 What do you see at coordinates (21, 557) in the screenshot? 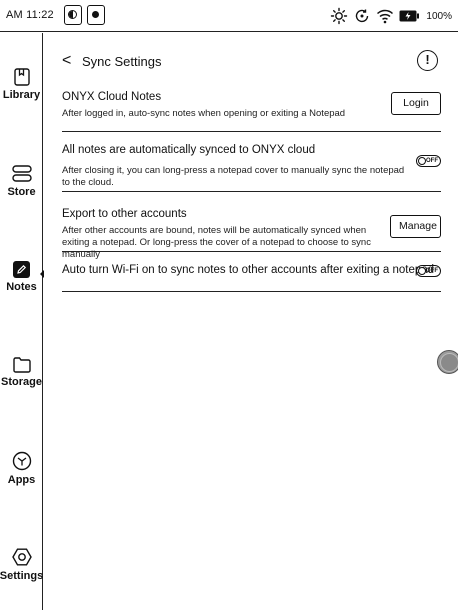
I see `settings-icon` at bounding box center [21, 557].